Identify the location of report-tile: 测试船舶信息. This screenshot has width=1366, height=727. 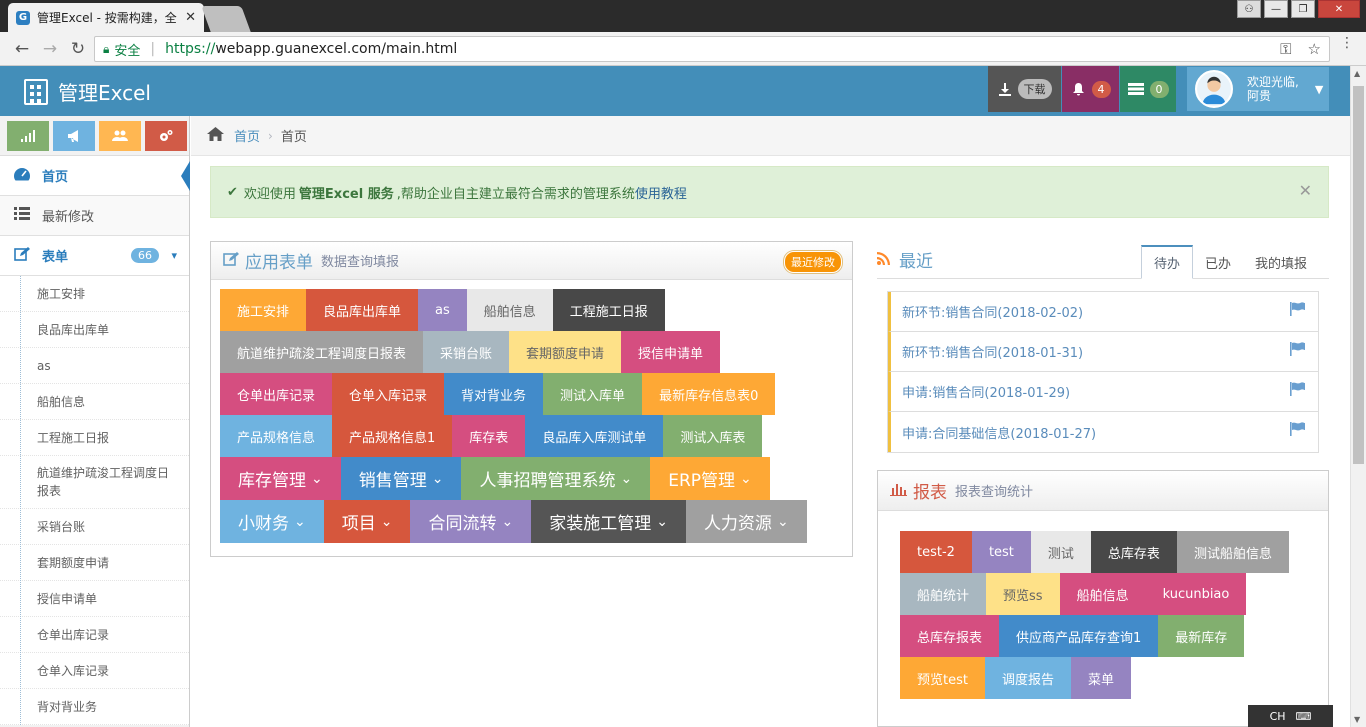
(1232, 552).